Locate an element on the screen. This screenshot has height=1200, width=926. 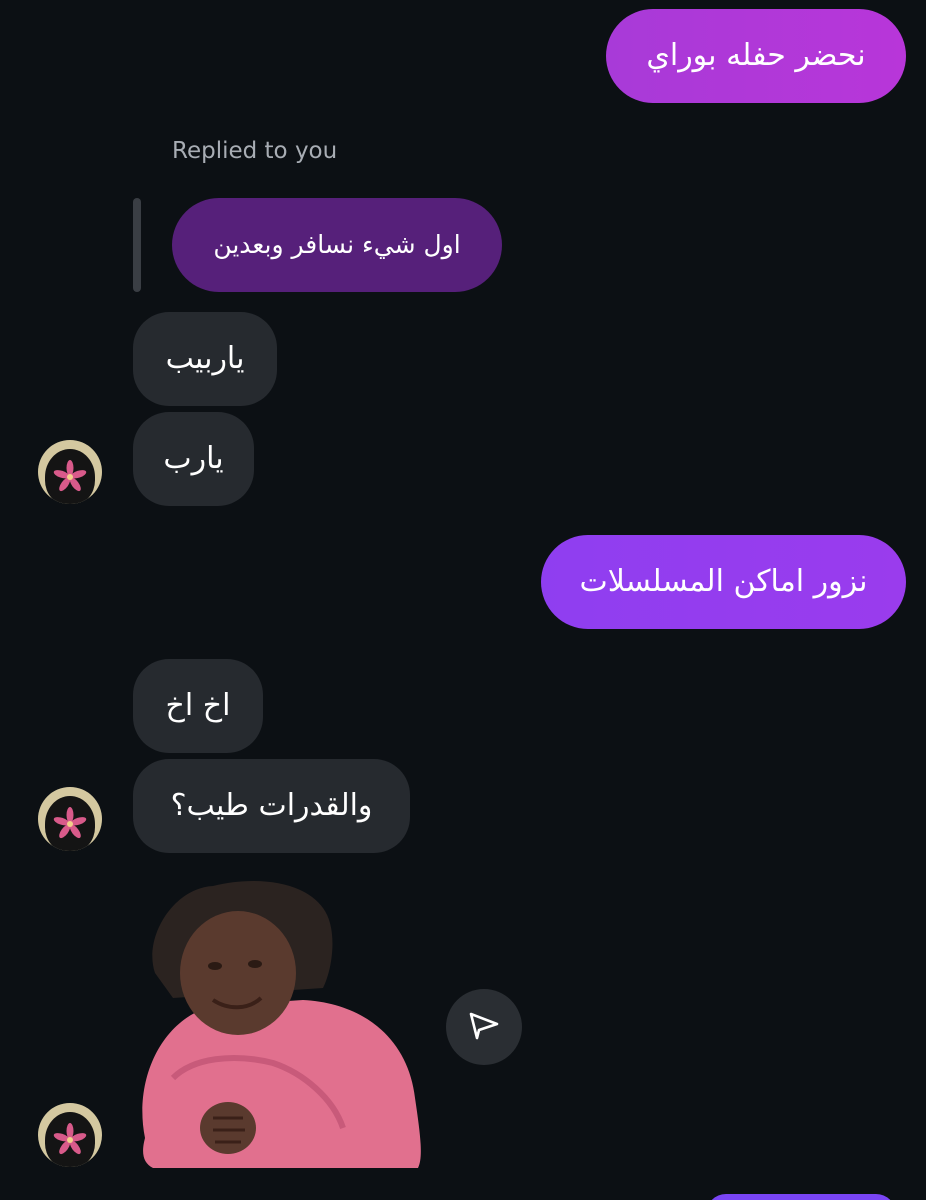
message-text: نزور اماكن المسلسلات is located at coordinates (723, 581).